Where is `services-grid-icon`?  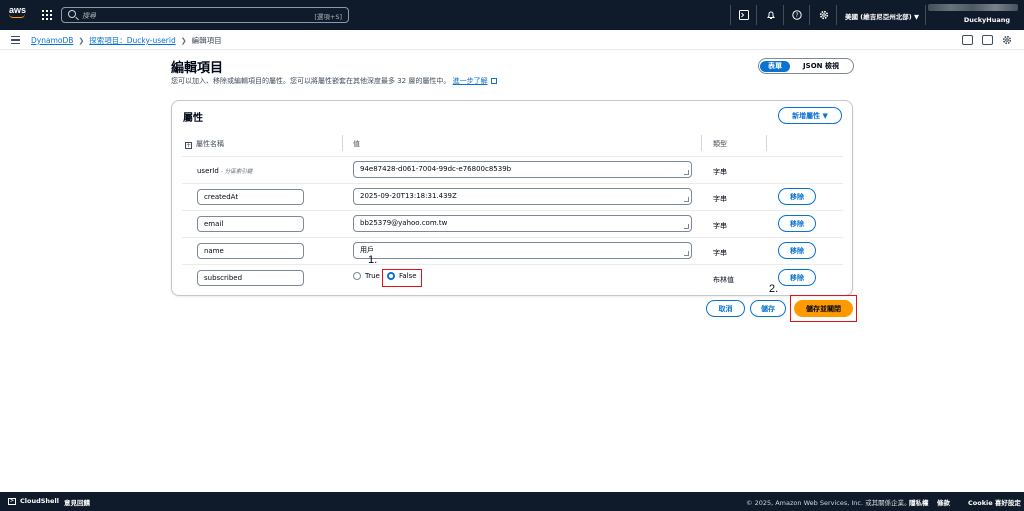 services-grid-icon is located at coordinates (47, 15).